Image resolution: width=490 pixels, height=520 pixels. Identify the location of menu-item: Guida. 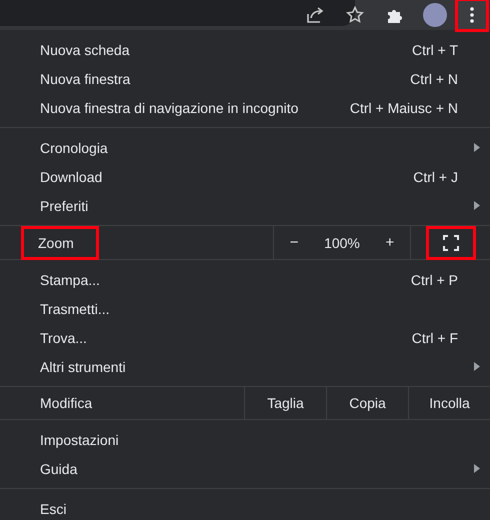
(245, 468).